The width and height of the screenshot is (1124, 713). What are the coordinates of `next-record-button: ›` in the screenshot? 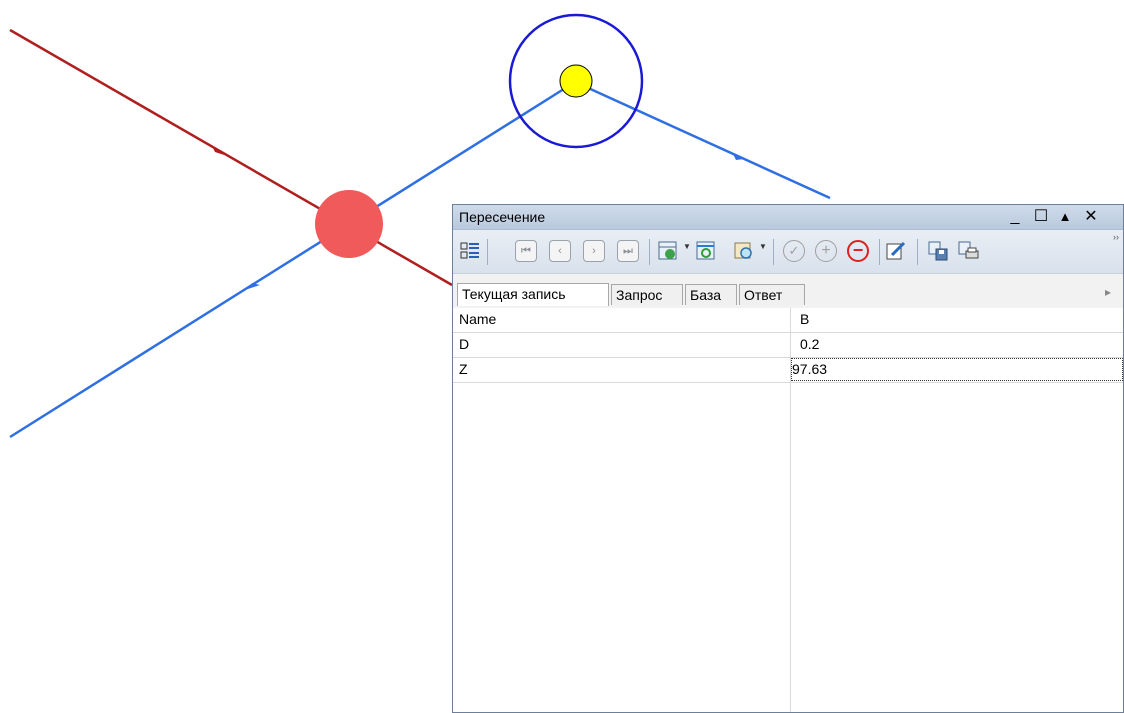 It's located at (594, 251).